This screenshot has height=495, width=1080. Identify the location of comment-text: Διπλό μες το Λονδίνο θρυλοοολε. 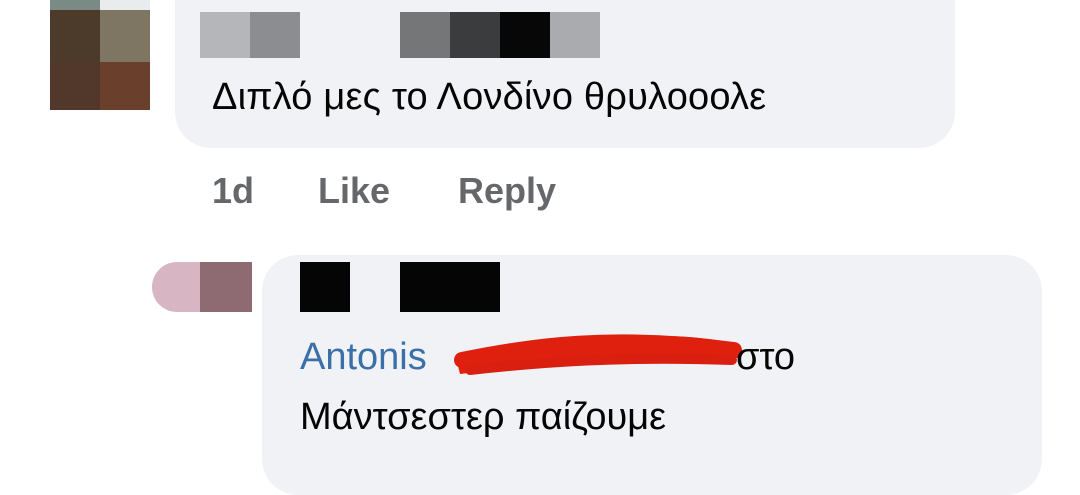
(489, 97).